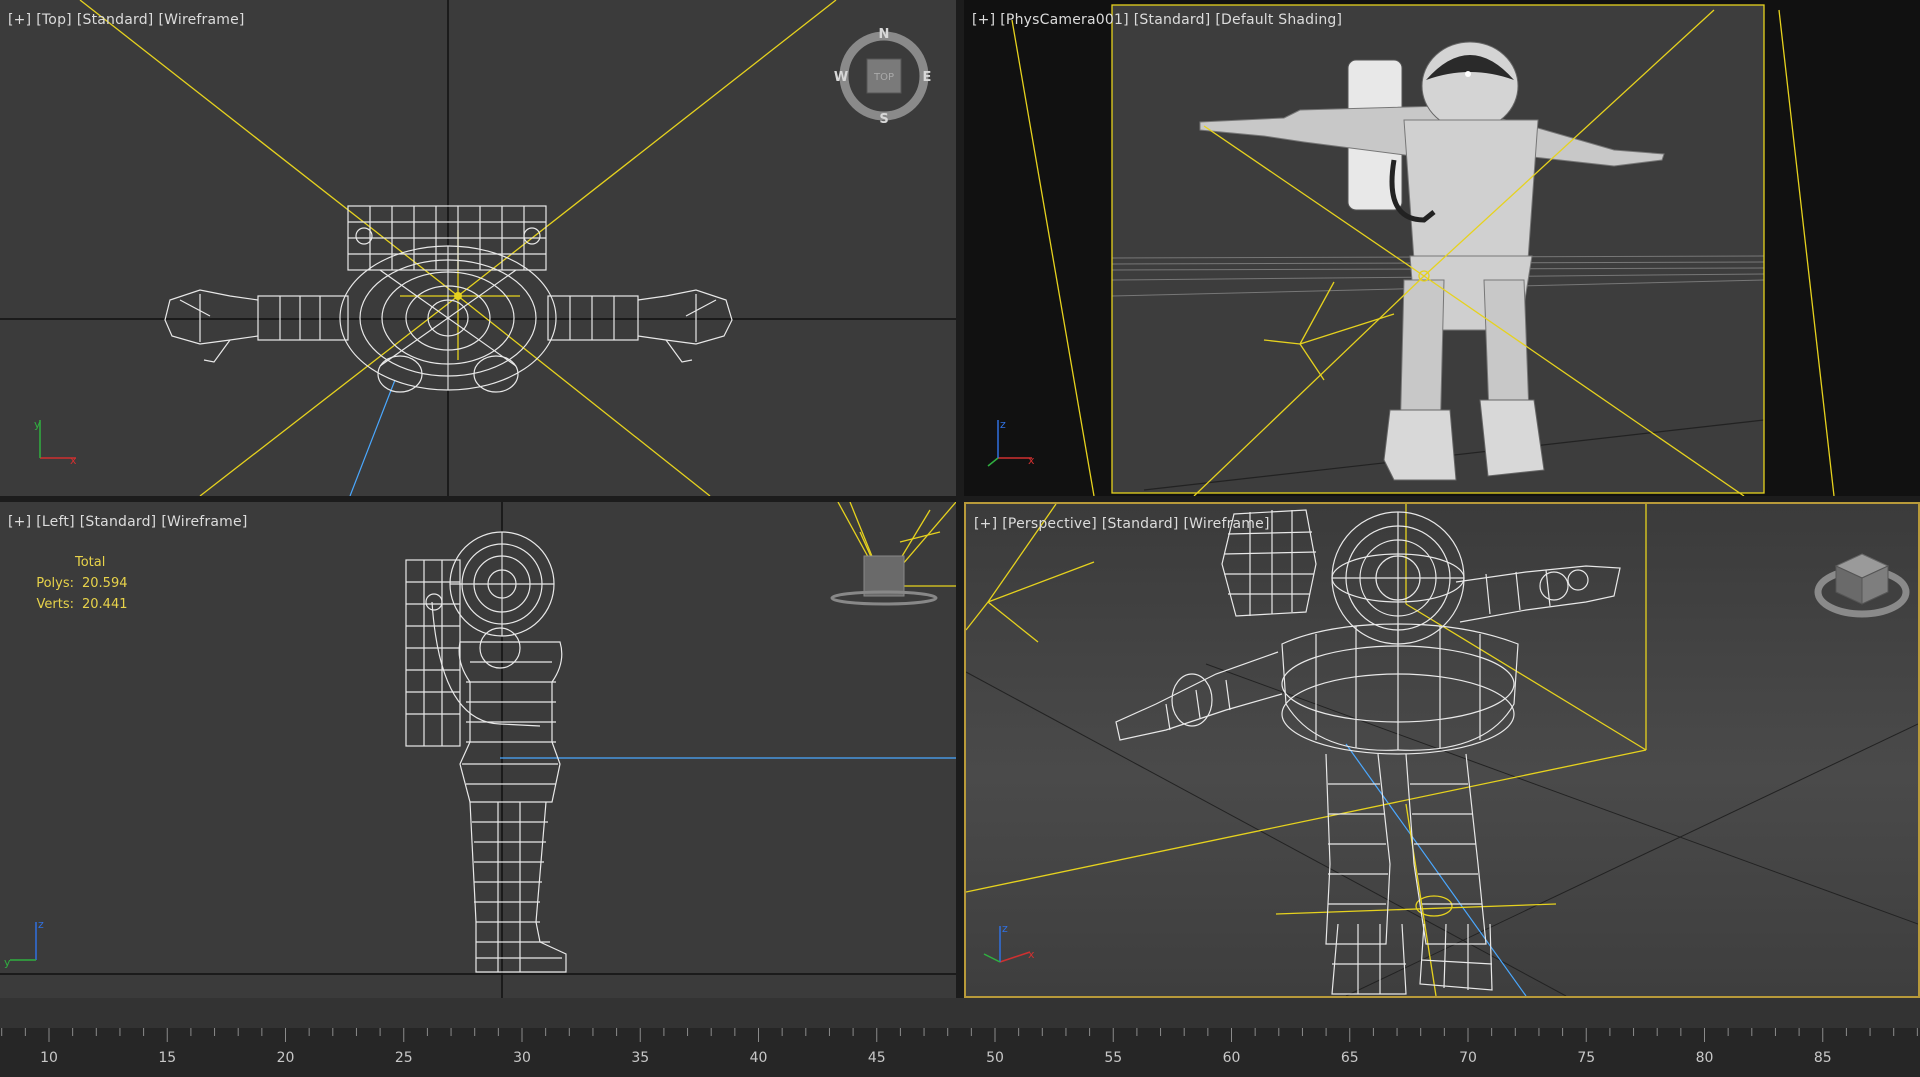 The image size is (1920, 1077). I want to click on timeline-frame-label: 35, so click(640, 1058).